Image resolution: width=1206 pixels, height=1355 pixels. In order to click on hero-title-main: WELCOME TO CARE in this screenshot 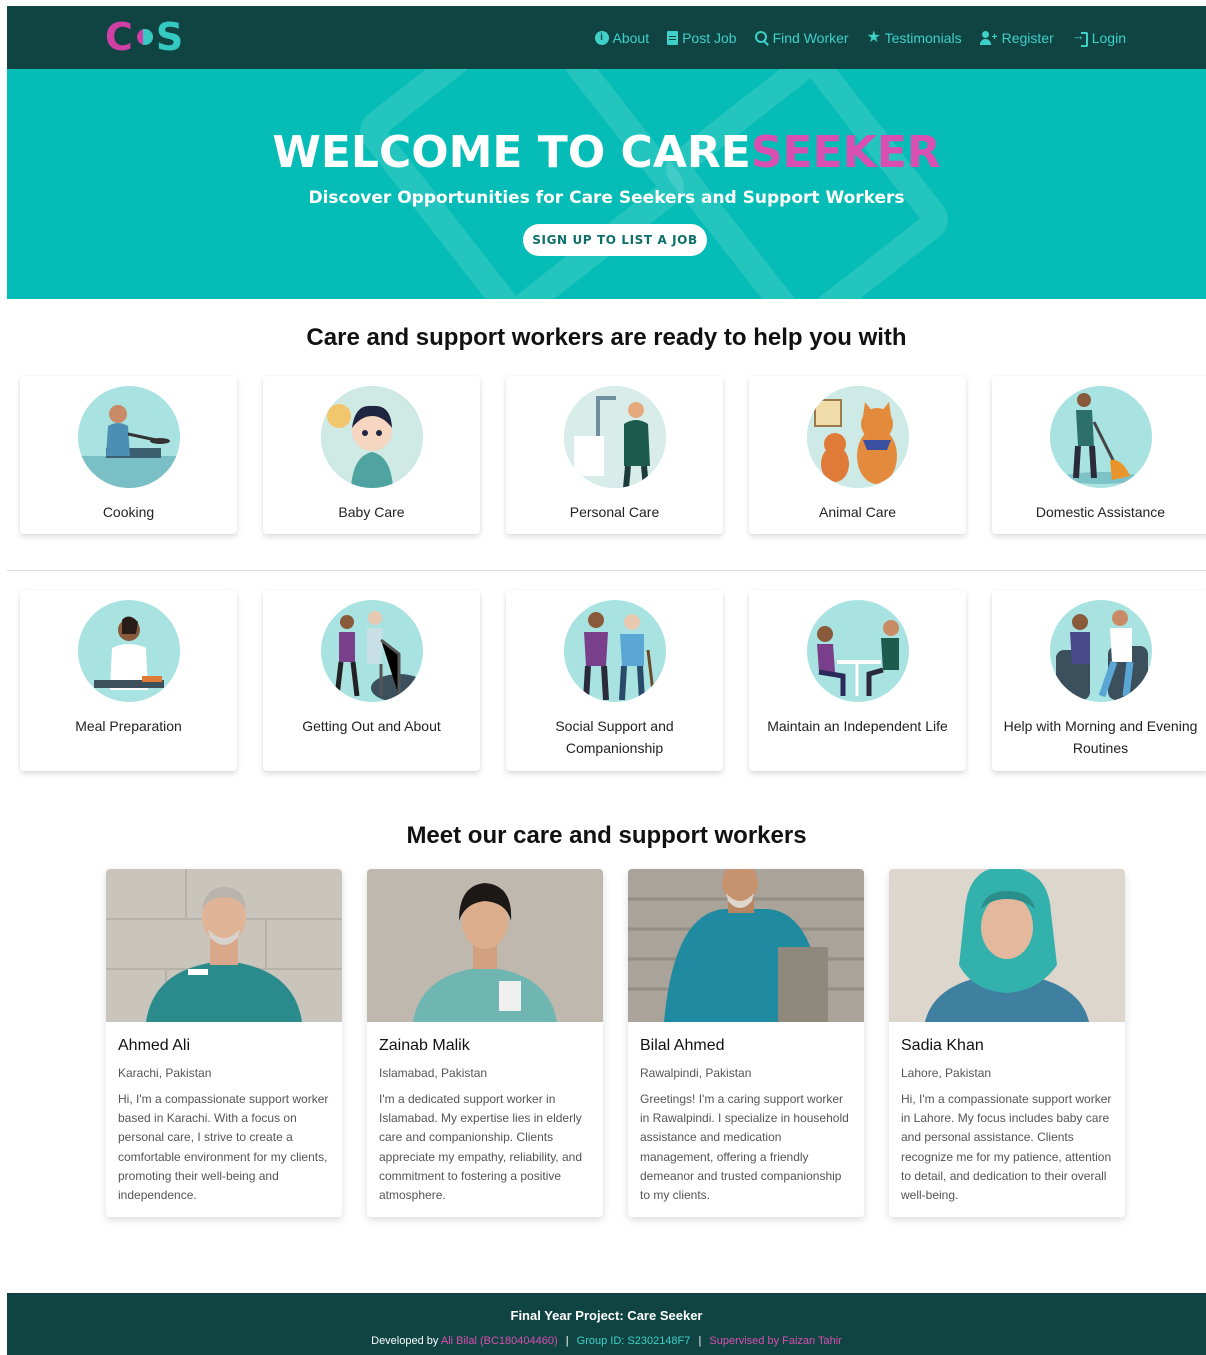, I will do `click(511, 152)`.